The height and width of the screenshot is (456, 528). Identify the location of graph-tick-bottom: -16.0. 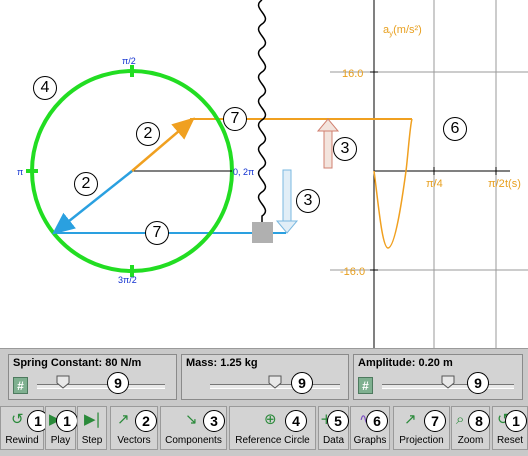
(352, 272).